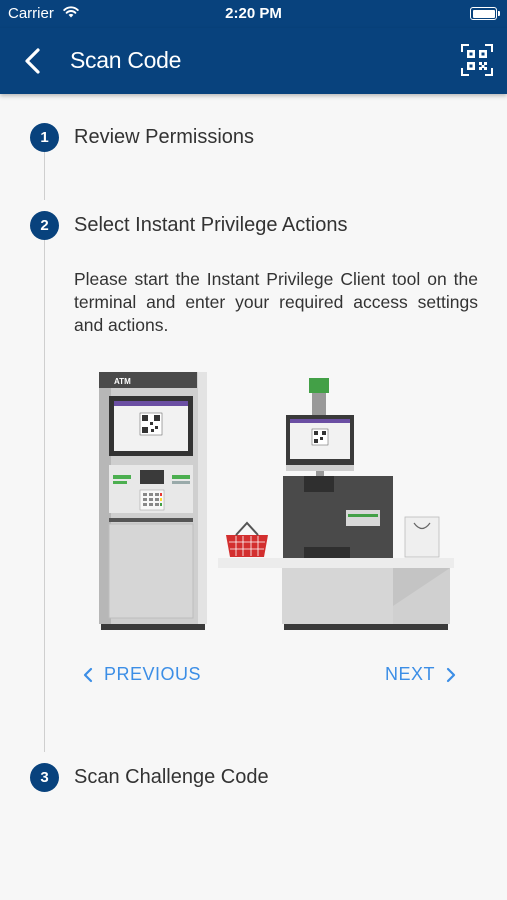 The width and height of the screenshot is (507, 900). Describe the element at coordinates (477, 60) in the screenshot. I see `qr-scan-icon` at that location.